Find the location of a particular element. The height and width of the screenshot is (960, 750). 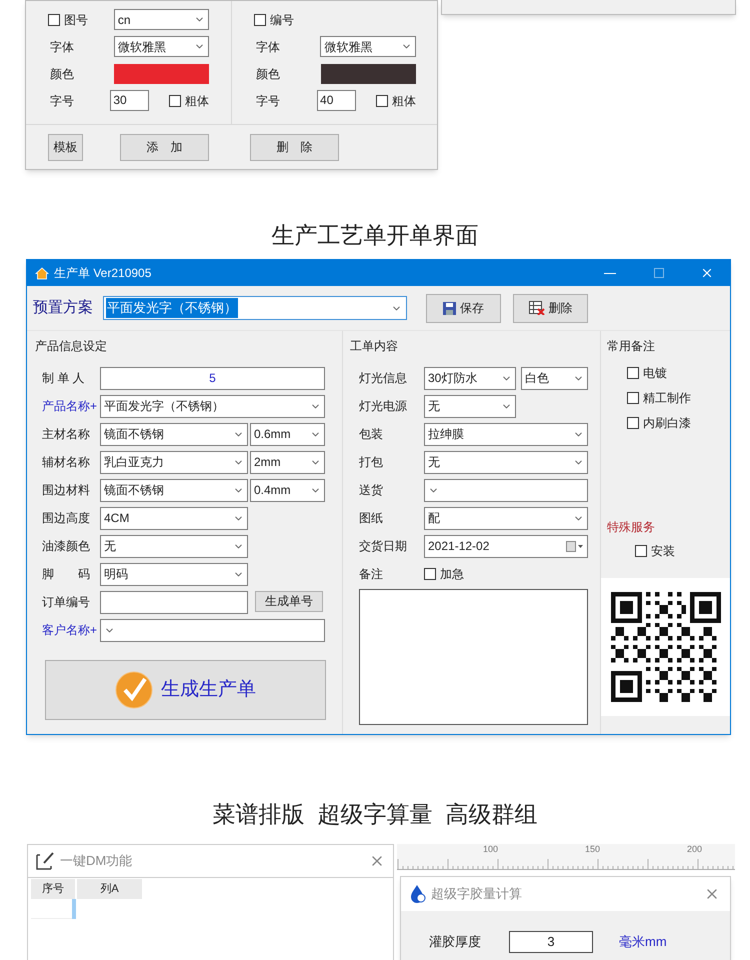

pen-frame-icon is located at coordinates (46, 861).